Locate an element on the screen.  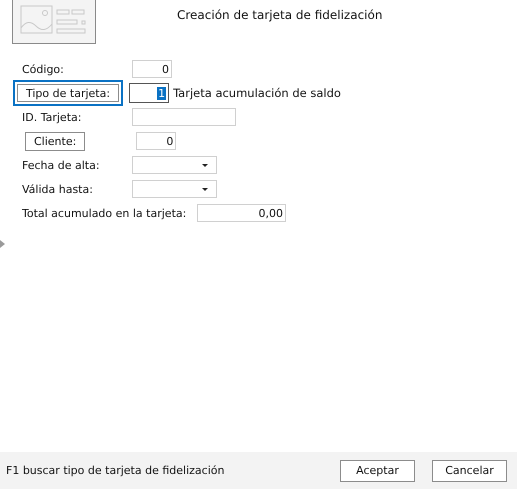
field-label: Total acumulado en la tarjeta: is located at coordinates (105, 213).